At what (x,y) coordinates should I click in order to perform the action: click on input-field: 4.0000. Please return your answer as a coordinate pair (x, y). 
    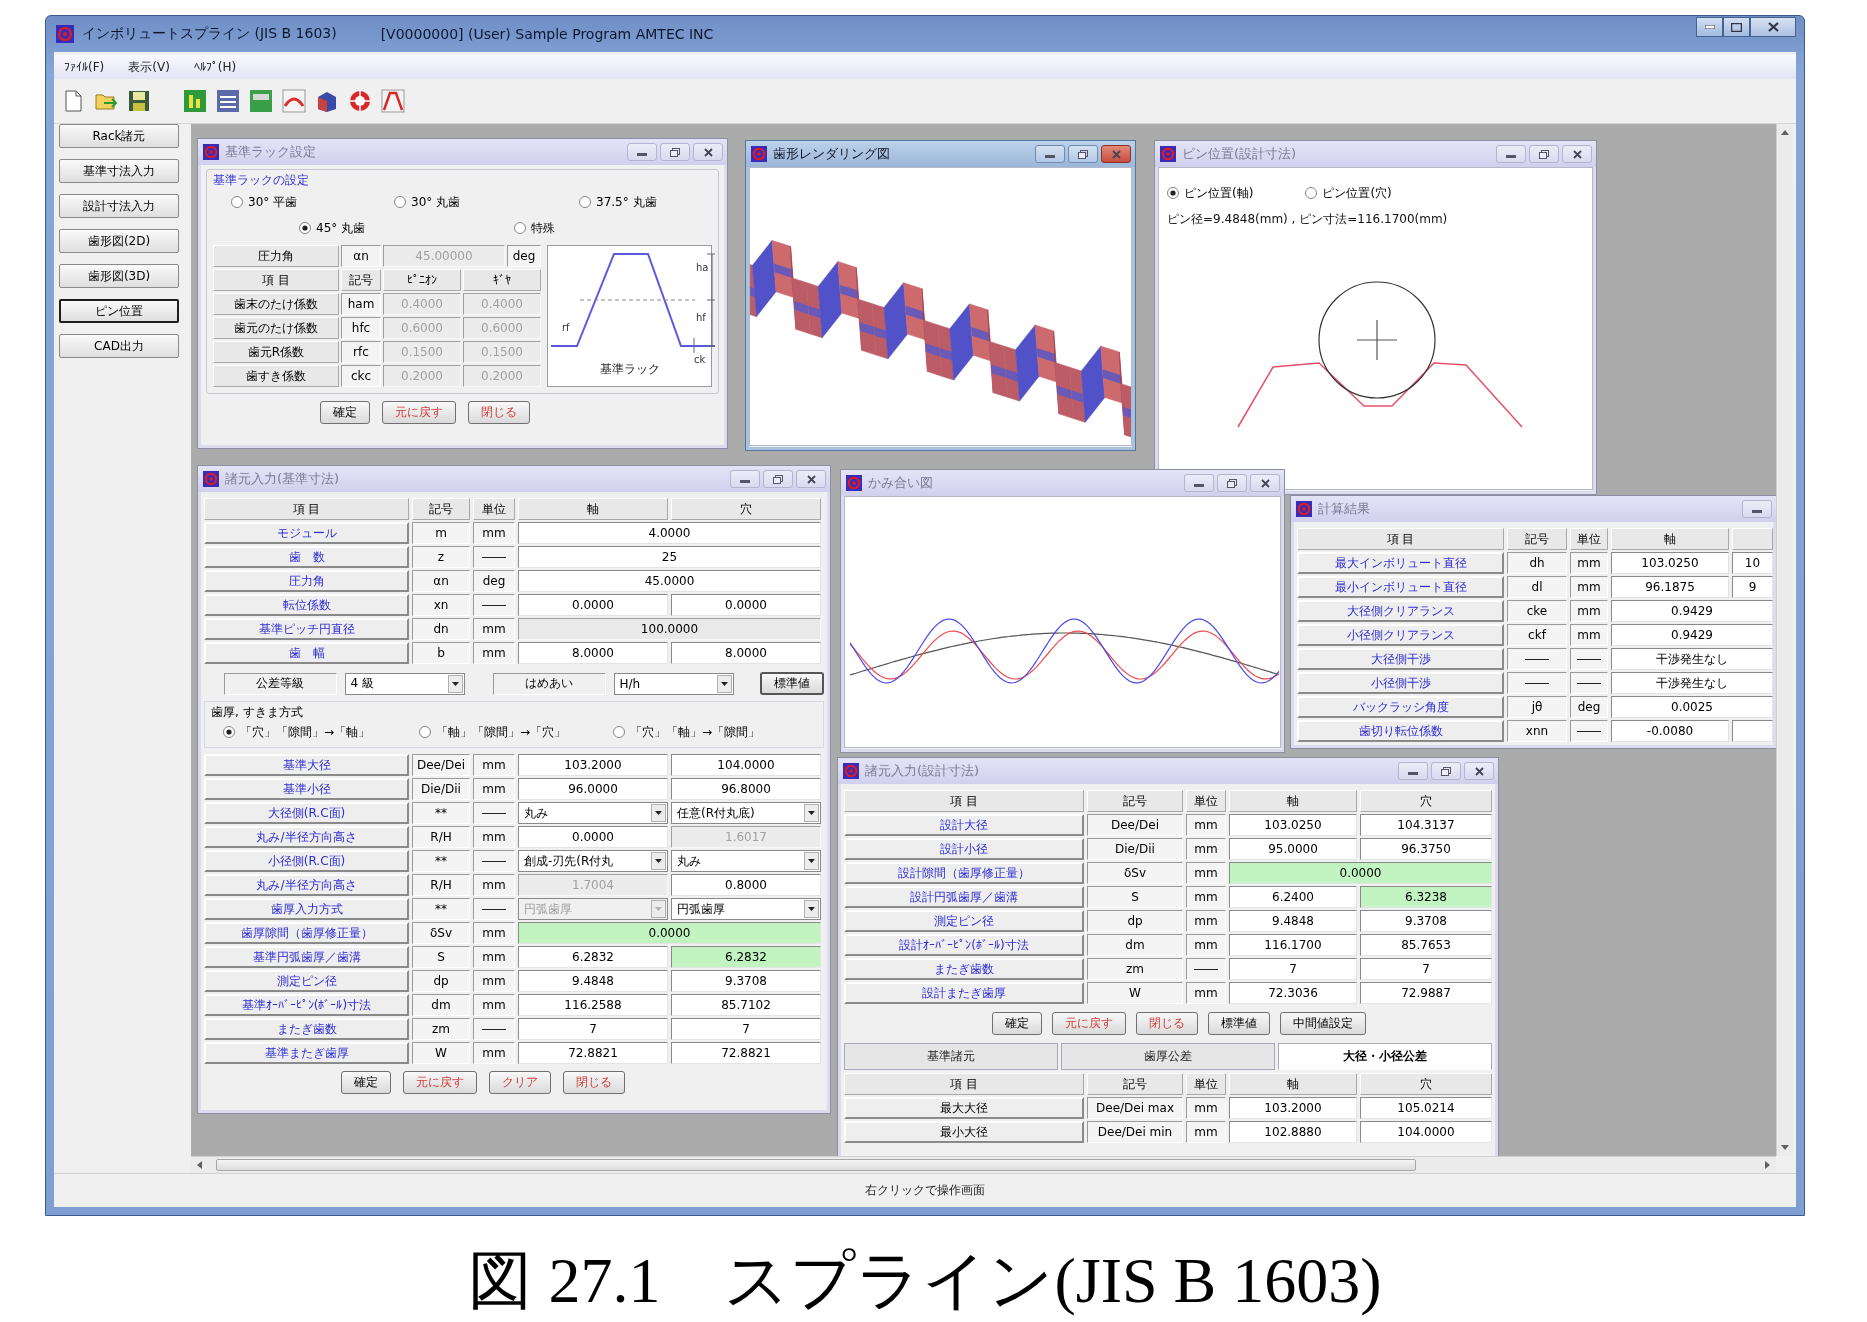
    Looking at the image, I should click on (669, 533).